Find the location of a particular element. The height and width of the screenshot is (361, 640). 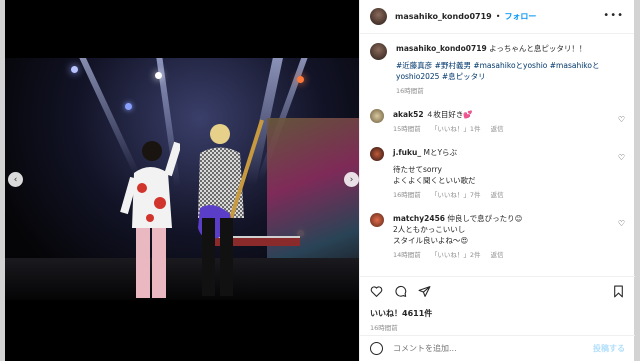

more-options-icon: ••• is located at coordinates (613, 15).